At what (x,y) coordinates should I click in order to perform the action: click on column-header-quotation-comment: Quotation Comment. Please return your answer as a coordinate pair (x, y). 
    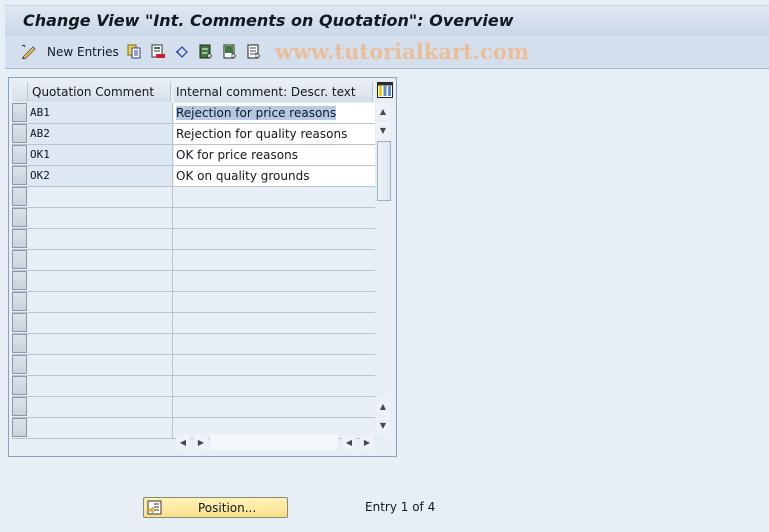
    Looking at the image, I should click on (99, 92).